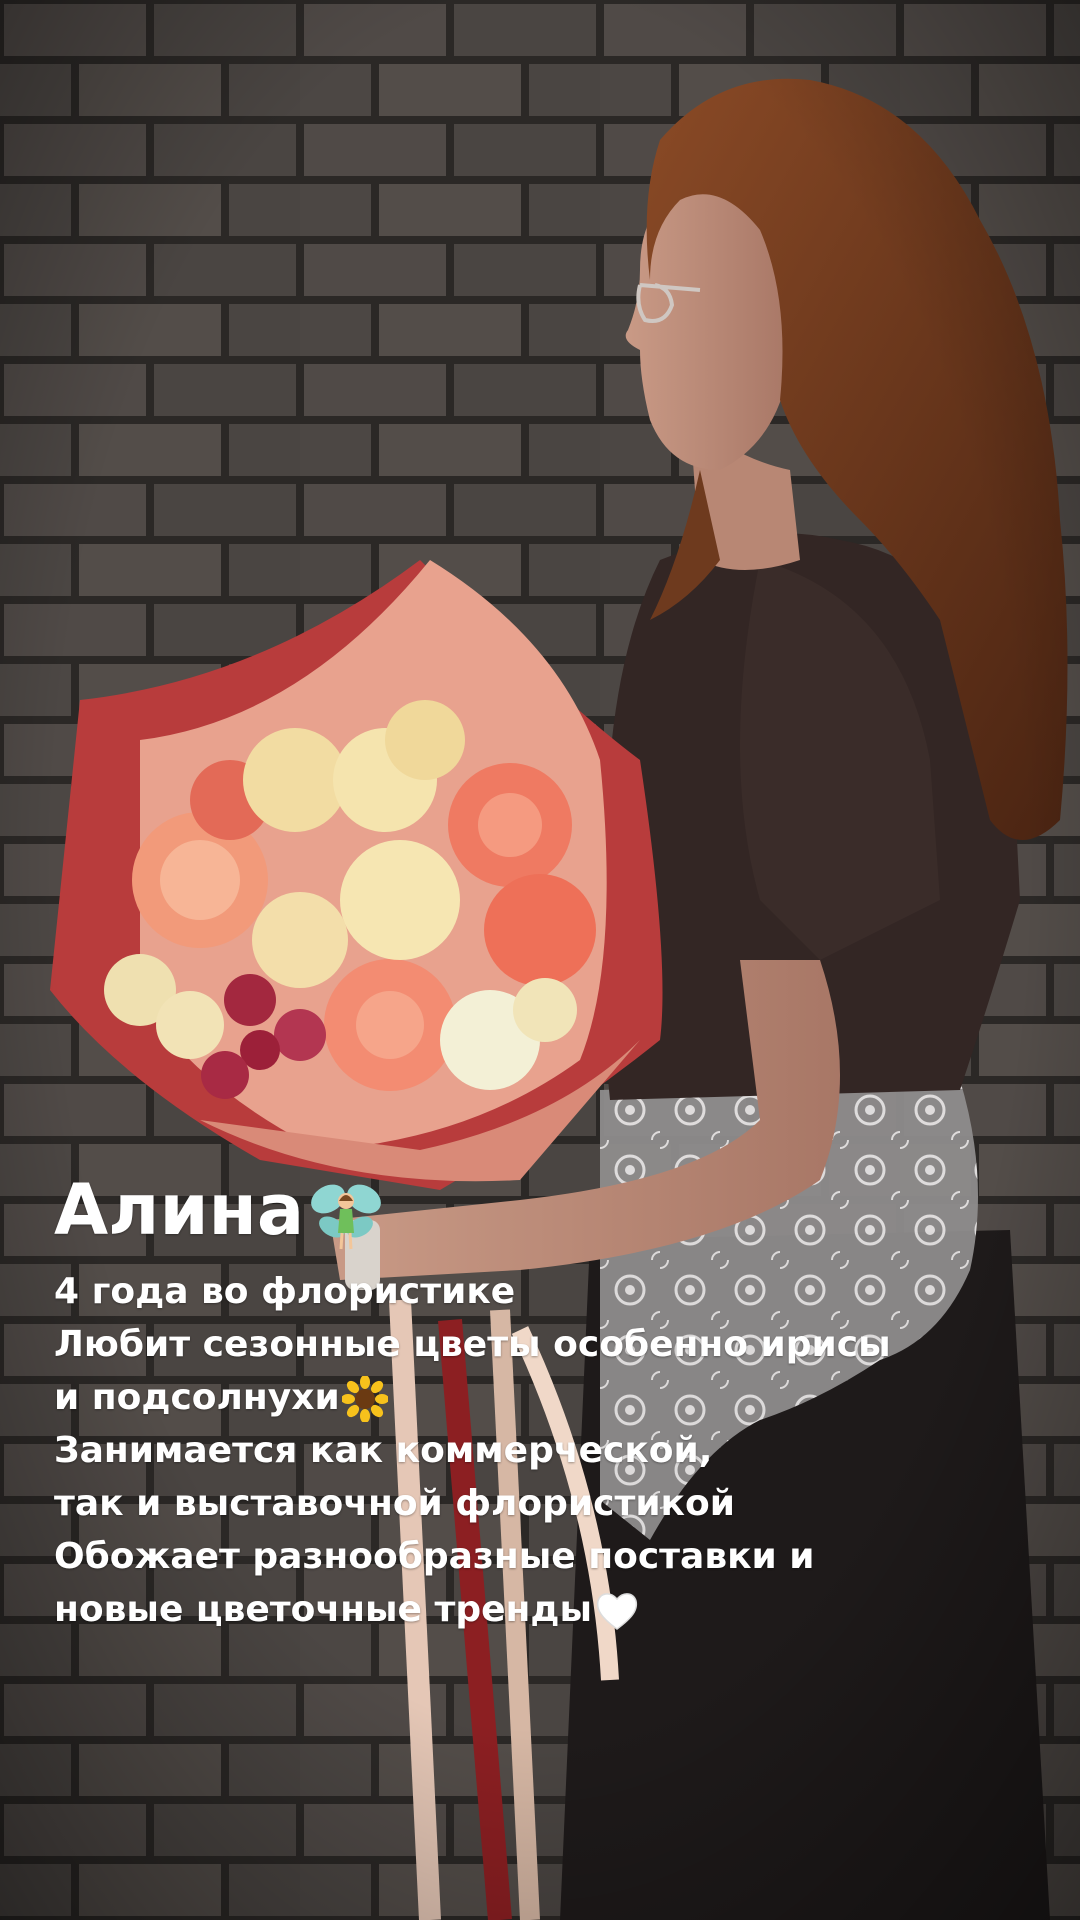 The image size is (1080, 1920). I want to click on caption-line-trends-text: новые цветочные тренды, so click(323, 1609).